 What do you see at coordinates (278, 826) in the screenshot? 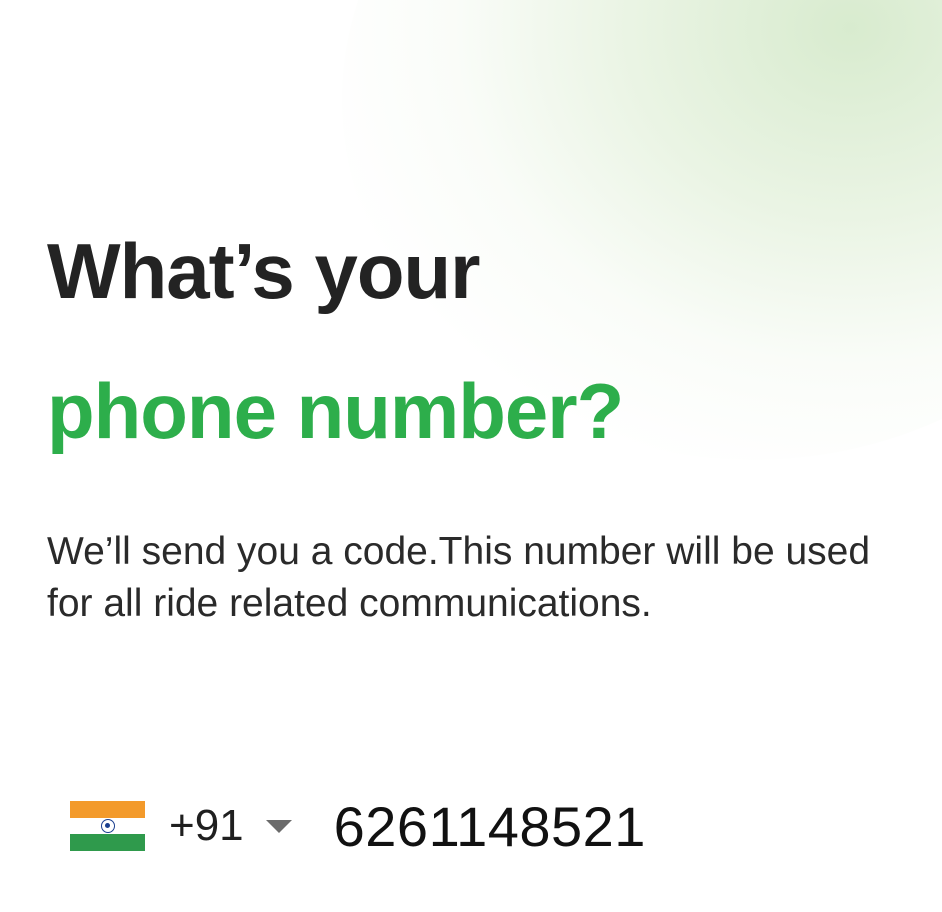
I see `caret-down-icon` at bounding box center [278, 826].